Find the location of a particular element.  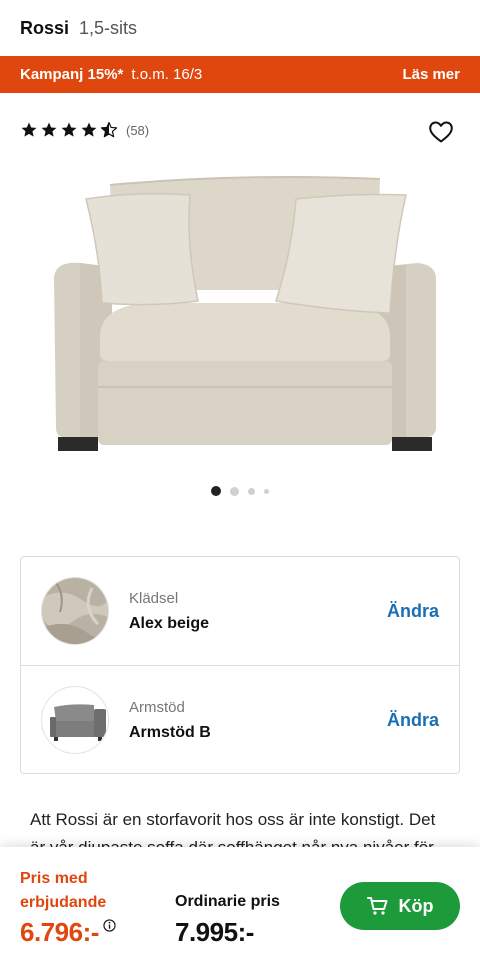

review-count: (58) is located at coordinates (138, 130).